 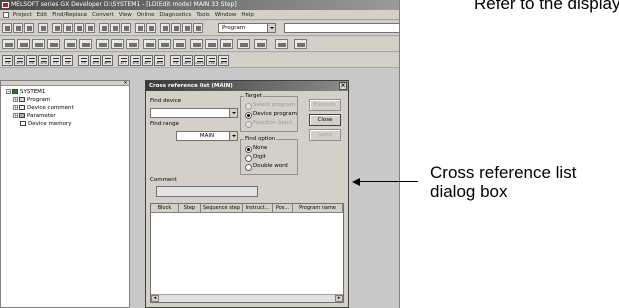 What do you see at coordinates (43, 60) in the screenshot?
I see `closed-branch-icon: sF6` at bounding box center [43, 60].